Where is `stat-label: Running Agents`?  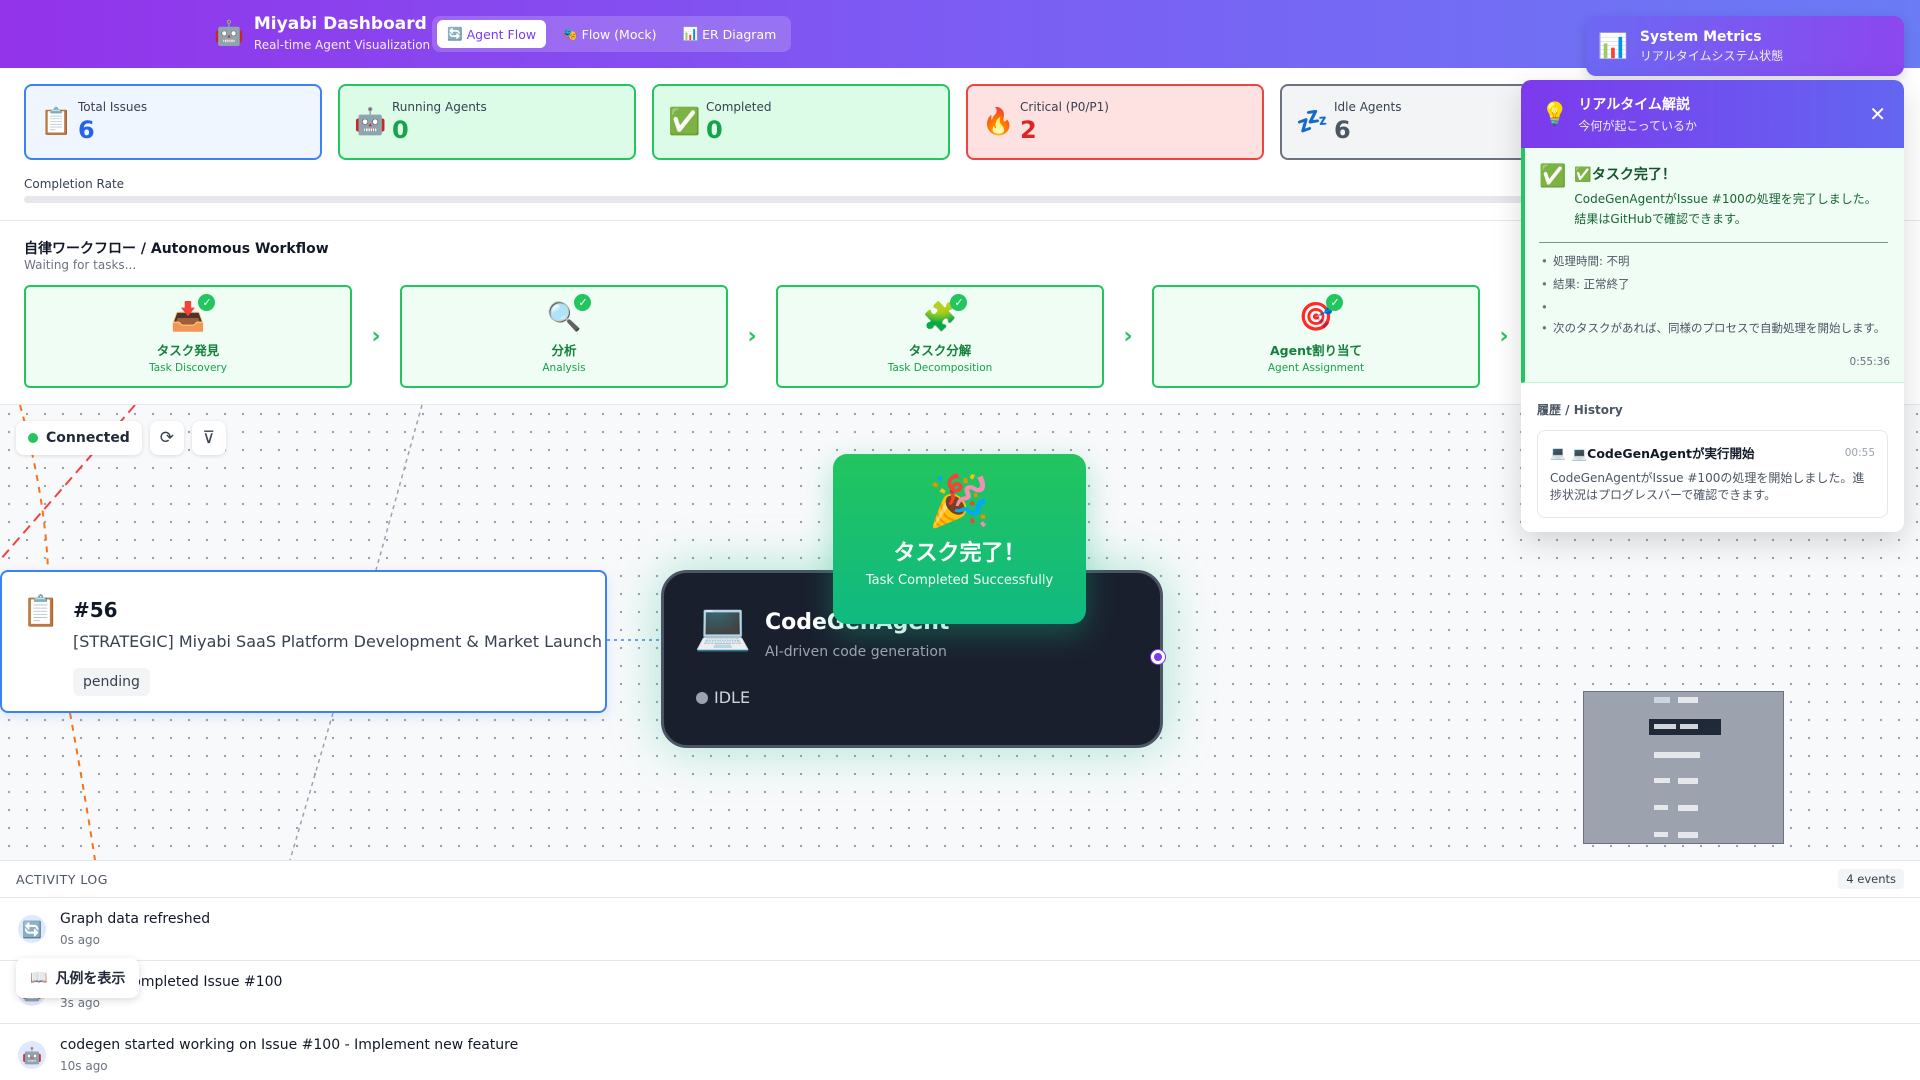 stat-label: Running Agents is located at coordinates (439, 107).